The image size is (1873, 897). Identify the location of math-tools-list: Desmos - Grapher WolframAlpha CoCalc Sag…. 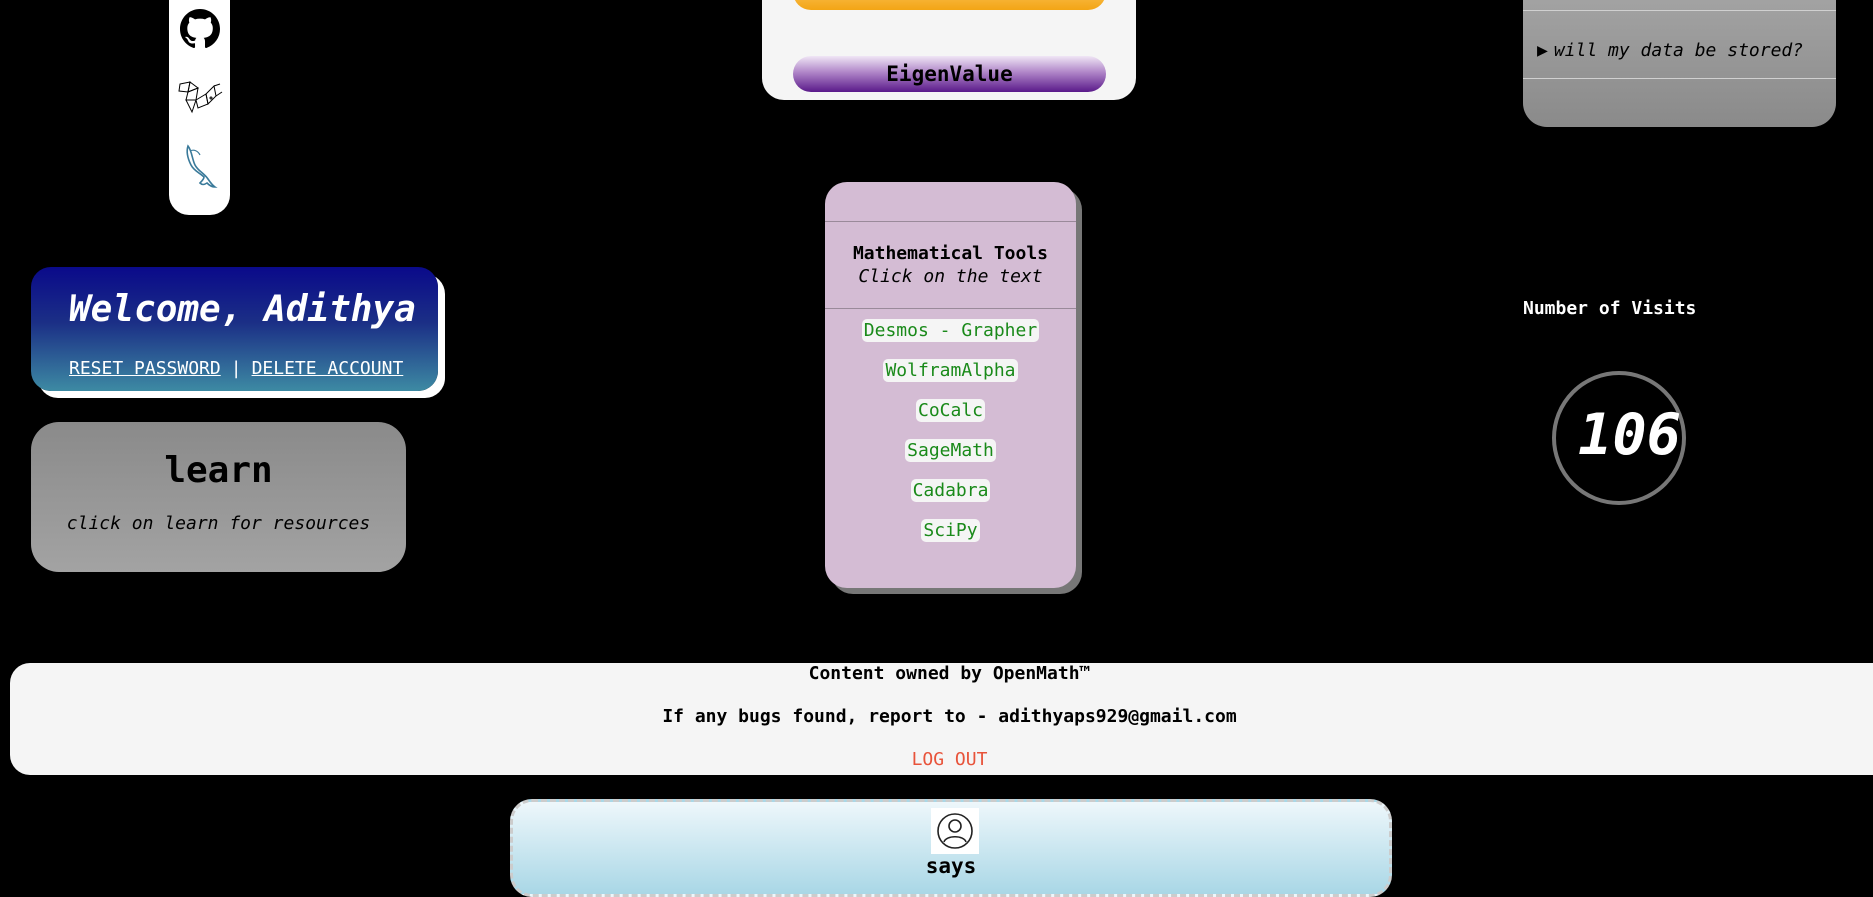
(950, 439).